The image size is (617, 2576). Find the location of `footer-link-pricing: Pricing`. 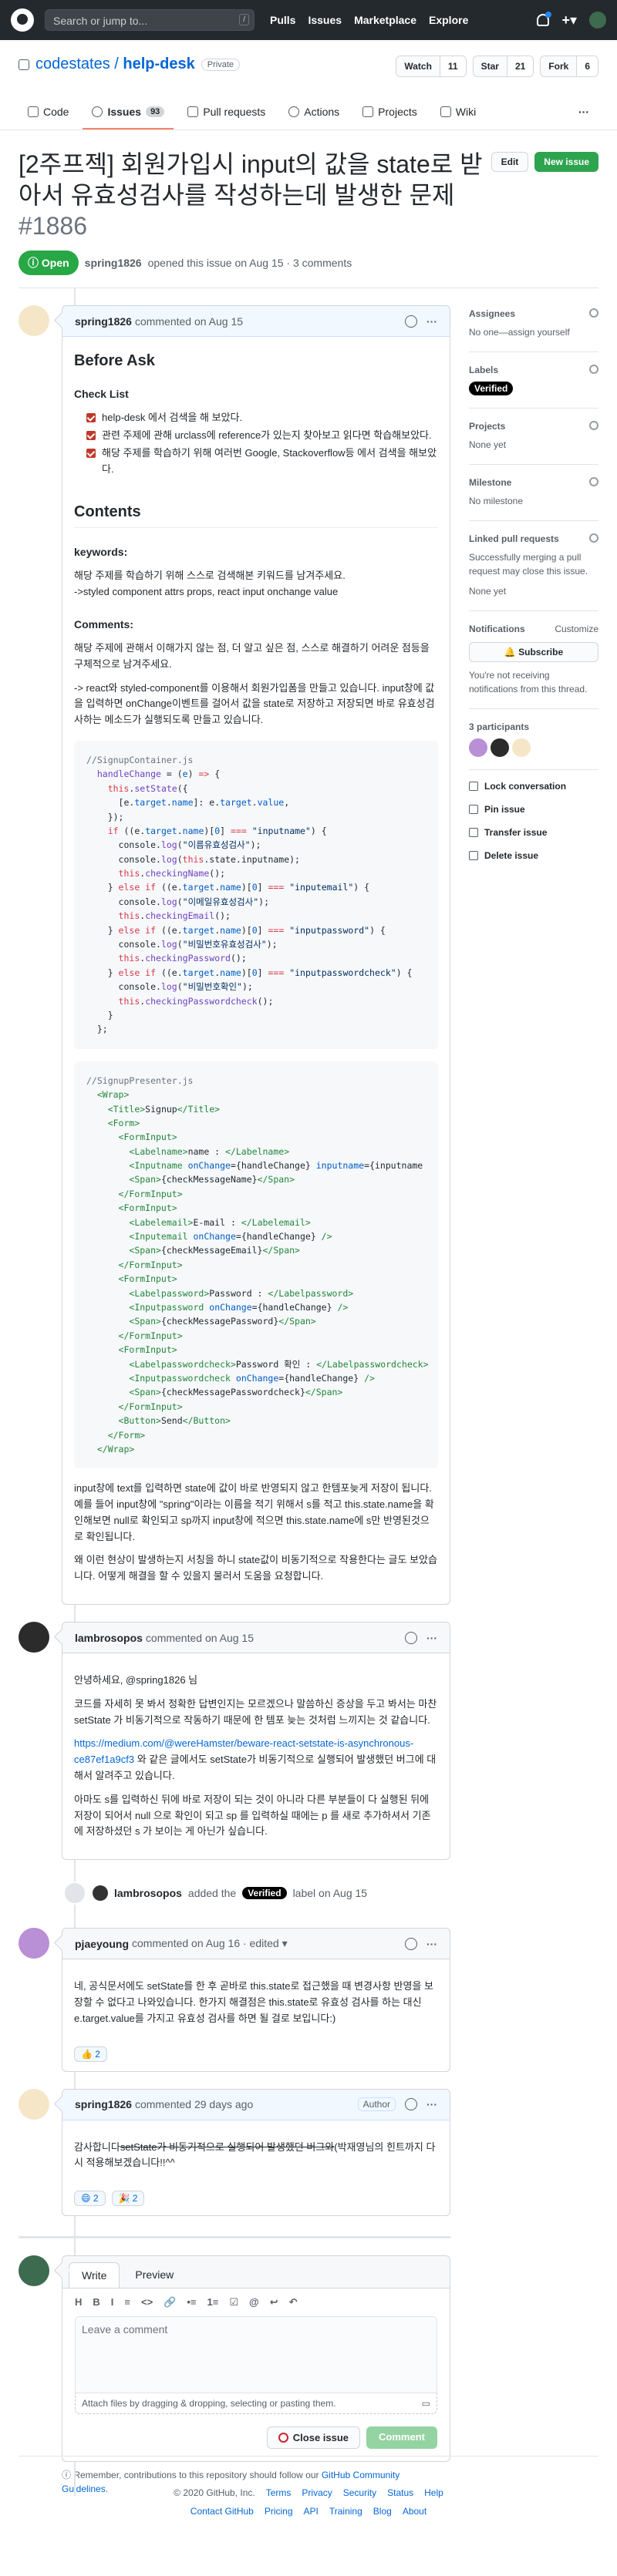

footer-link-pricing: Pricing is located at coordinates (279, 2511).